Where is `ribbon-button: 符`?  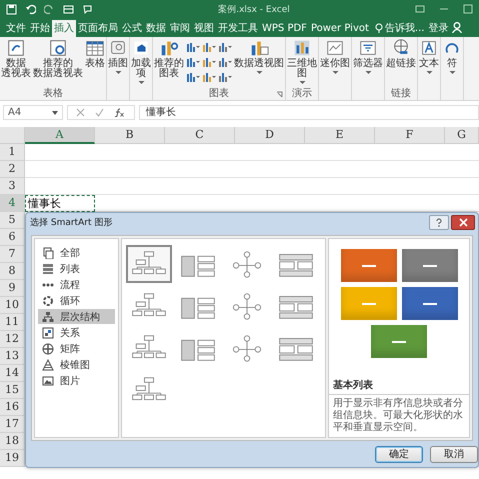
ribbon-button: 符 is located at coordinates (452, 63).